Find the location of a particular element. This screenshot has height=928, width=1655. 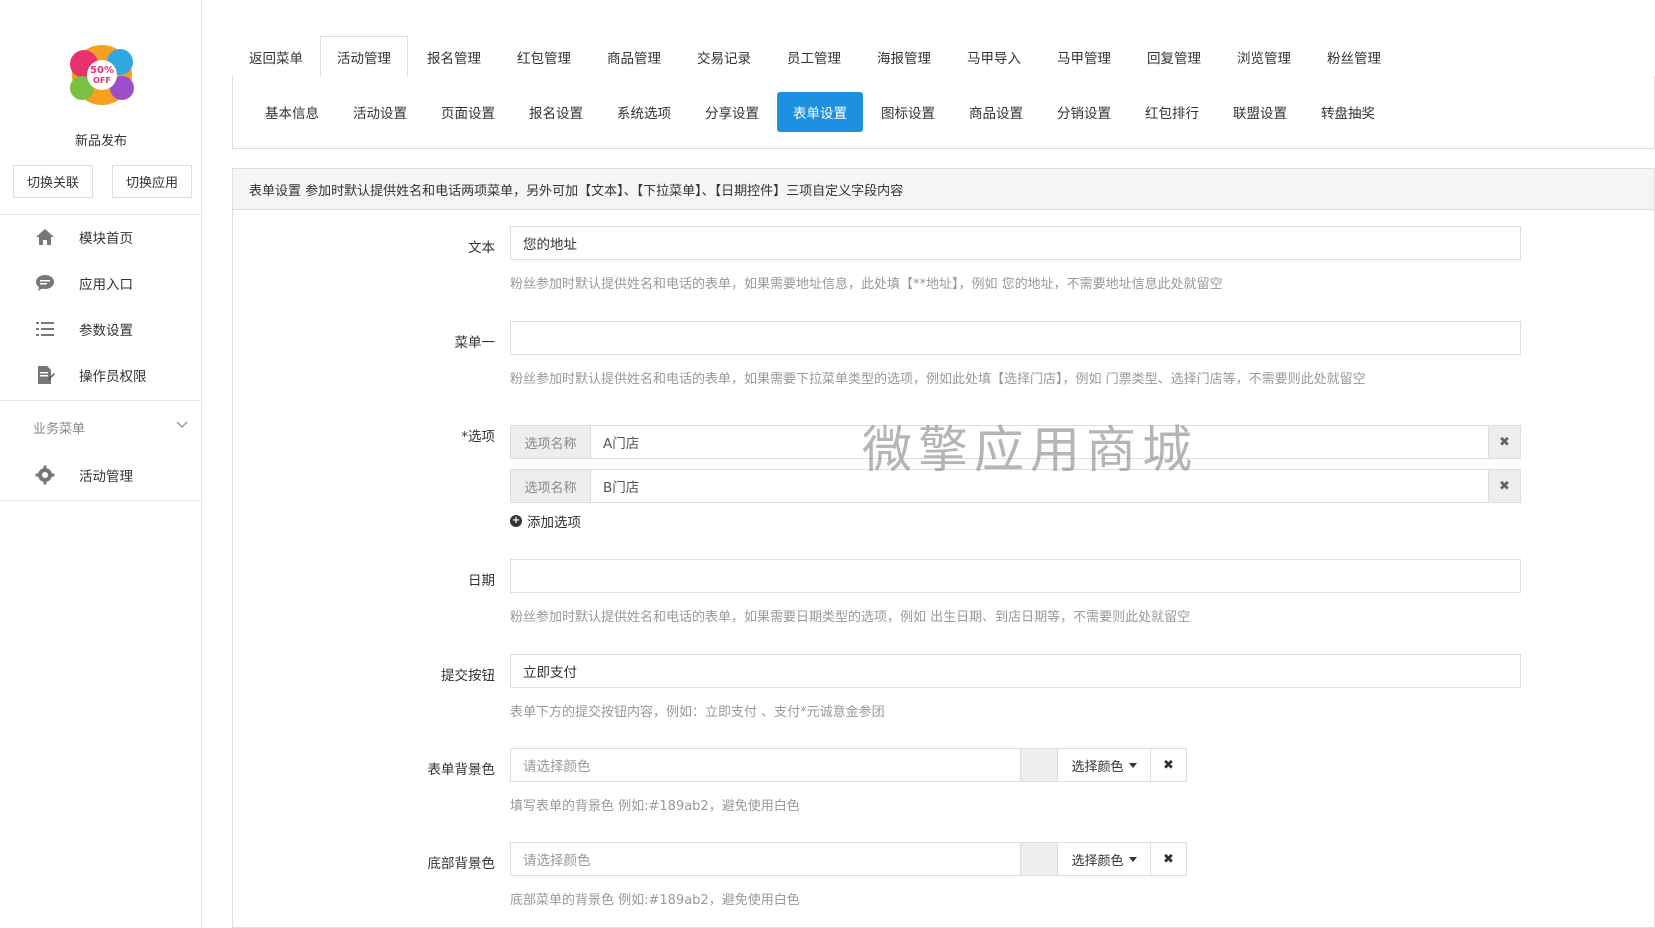

sub-tab: 分销设置 is located at coordinates (1084, 112).